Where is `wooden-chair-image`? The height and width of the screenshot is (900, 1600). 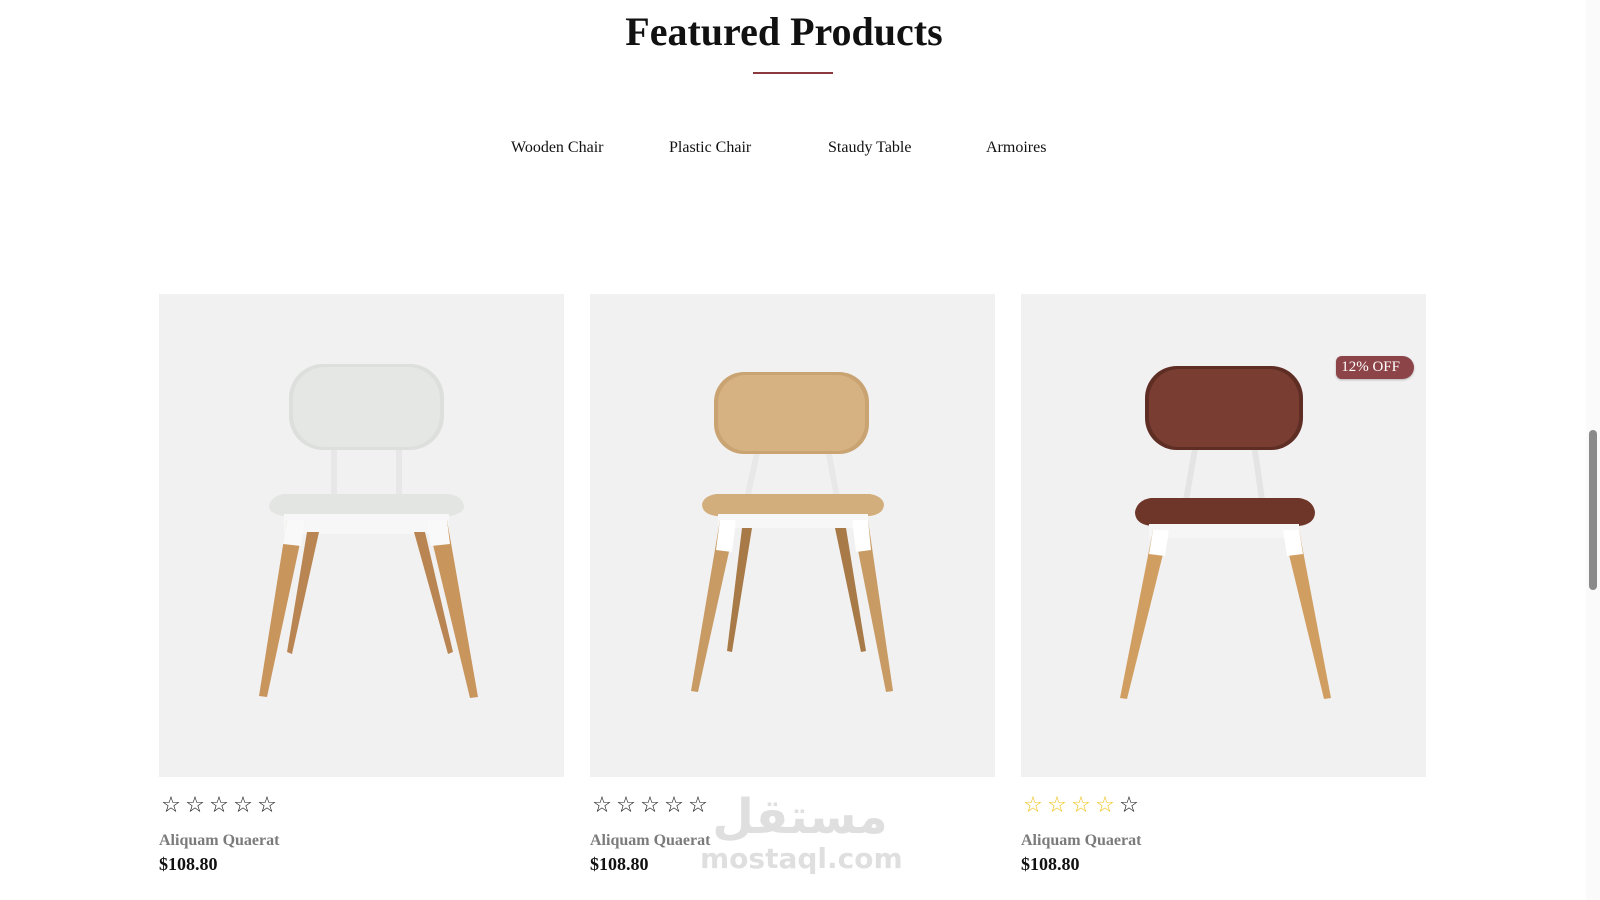 wooden-chair-image is located at coordinates (792, 532).